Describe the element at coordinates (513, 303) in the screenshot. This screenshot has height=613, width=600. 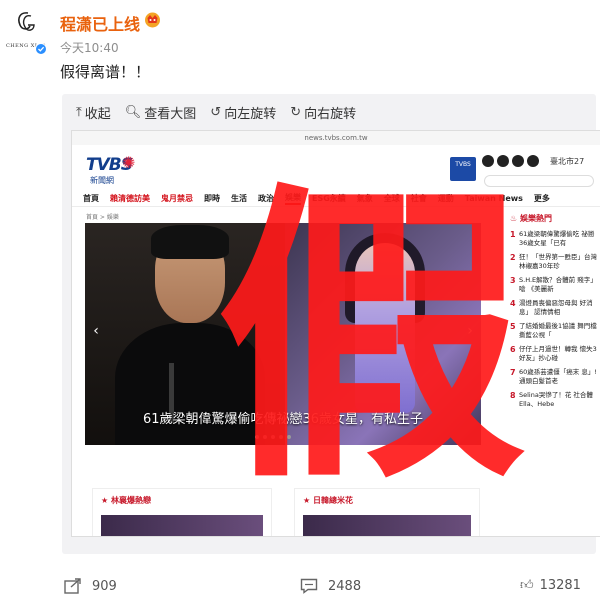
I see `hot-num: 4` at that location.